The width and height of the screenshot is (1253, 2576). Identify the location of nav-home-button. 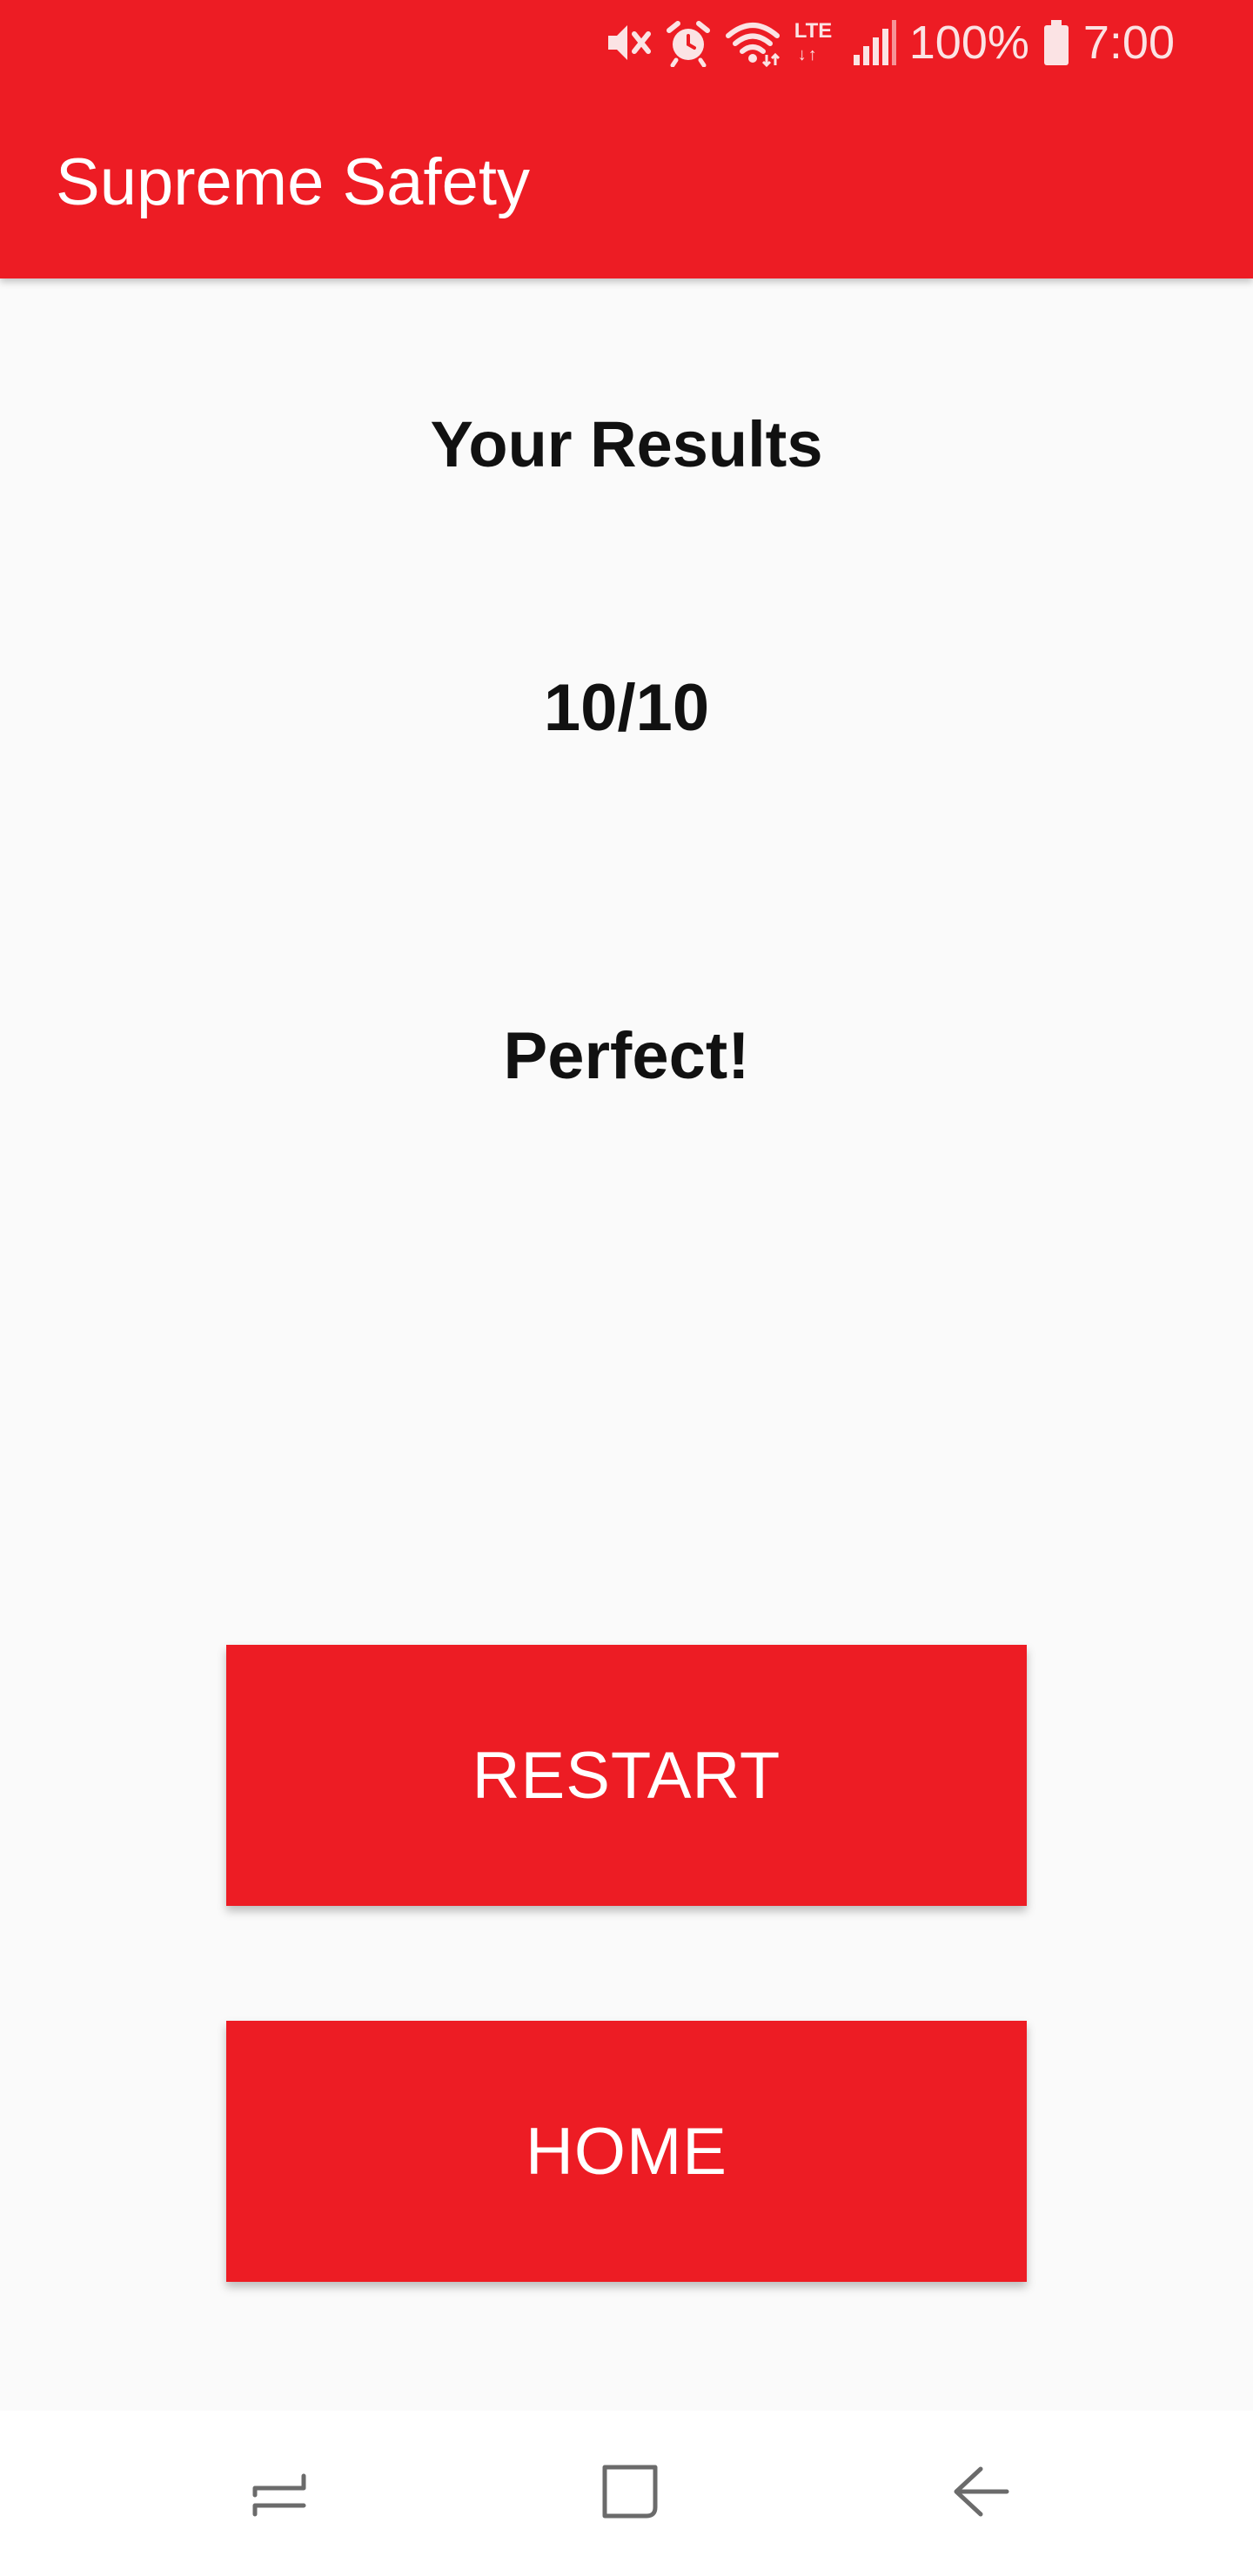
(631, 2493).